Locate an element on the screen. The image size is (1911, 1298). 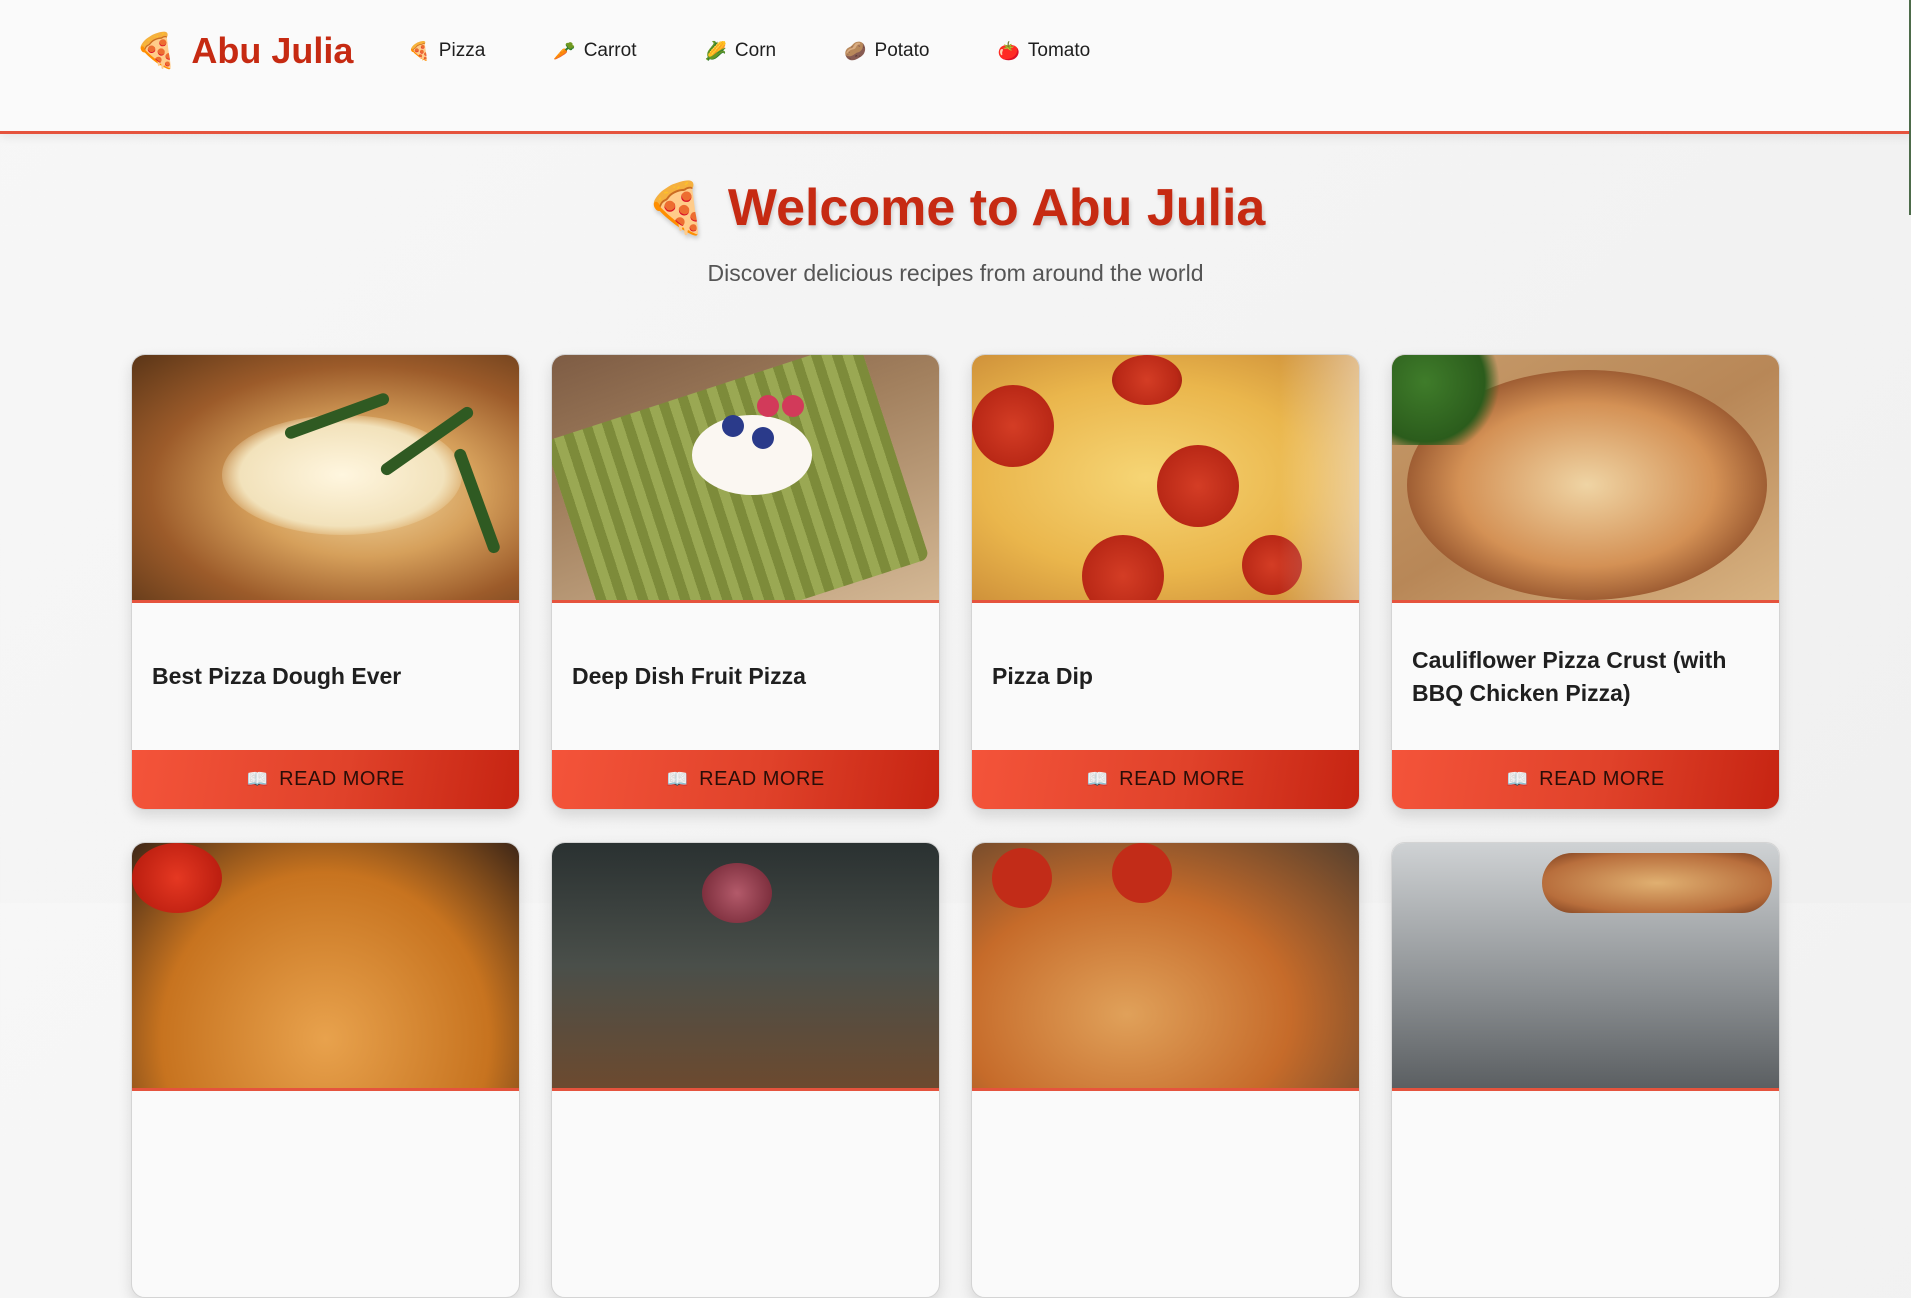
recipe-title: Deep Dish Fruit Pizza is located at coordinates (689, 676).